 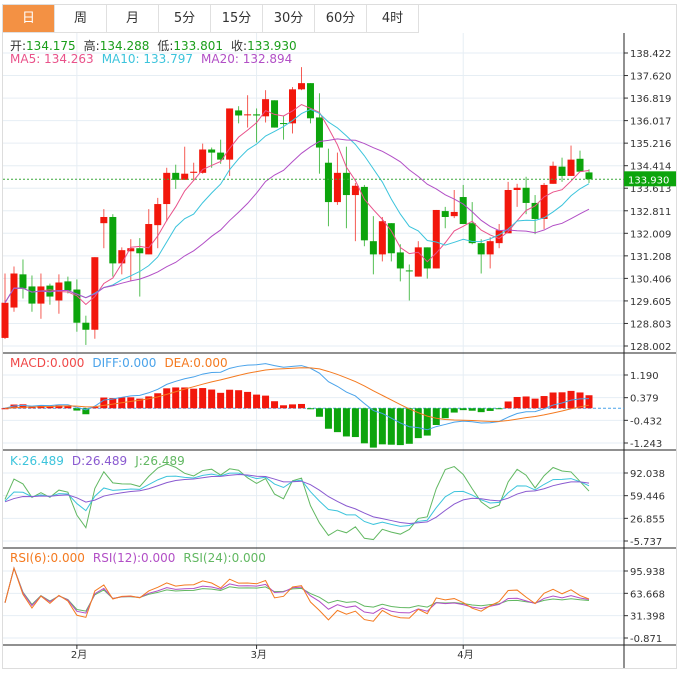 I want to click on macd-legend: MACD:0.000 DIFF:0.000 DEA:0.000, so click(x=123, y=363).